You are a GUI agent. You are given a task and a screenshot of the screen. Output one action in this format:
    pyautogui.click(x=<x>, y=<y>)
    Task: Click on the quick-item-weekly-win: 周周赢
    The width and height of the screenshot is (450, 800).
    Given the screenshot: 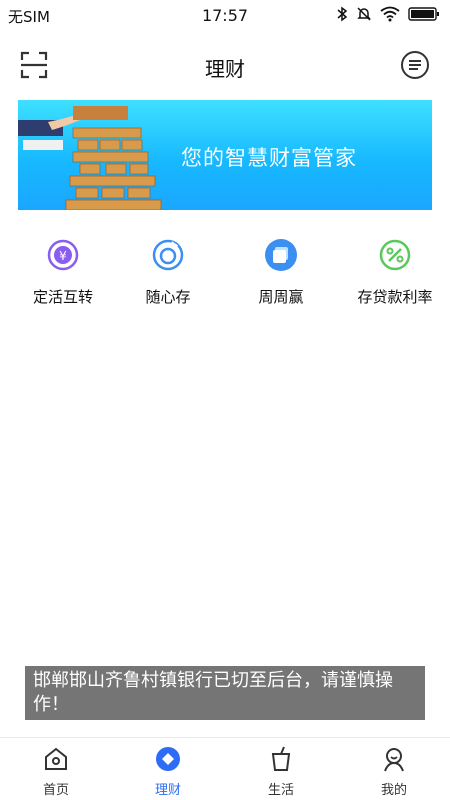 What is the action you would take?
    pyautogui.click(x=281, y=272)
    